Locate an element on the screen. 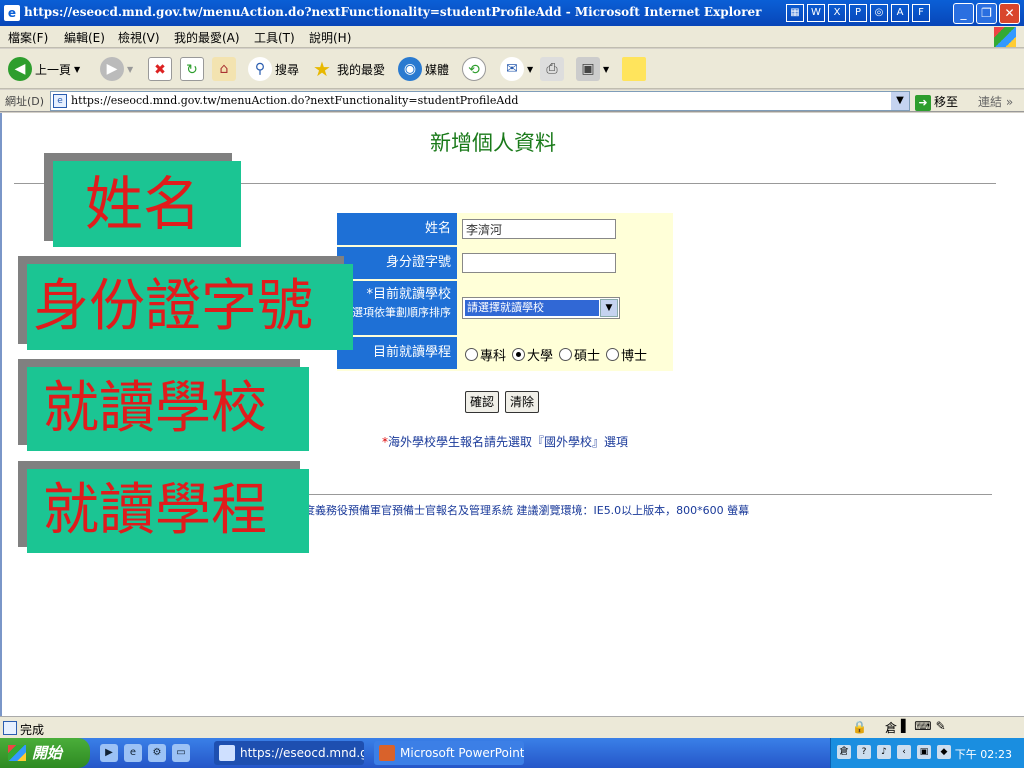 The height and width of the screenshot is (768, 1024). school-select: 請選擇就讀學校 ▼ is located at coordinates (541, 308).